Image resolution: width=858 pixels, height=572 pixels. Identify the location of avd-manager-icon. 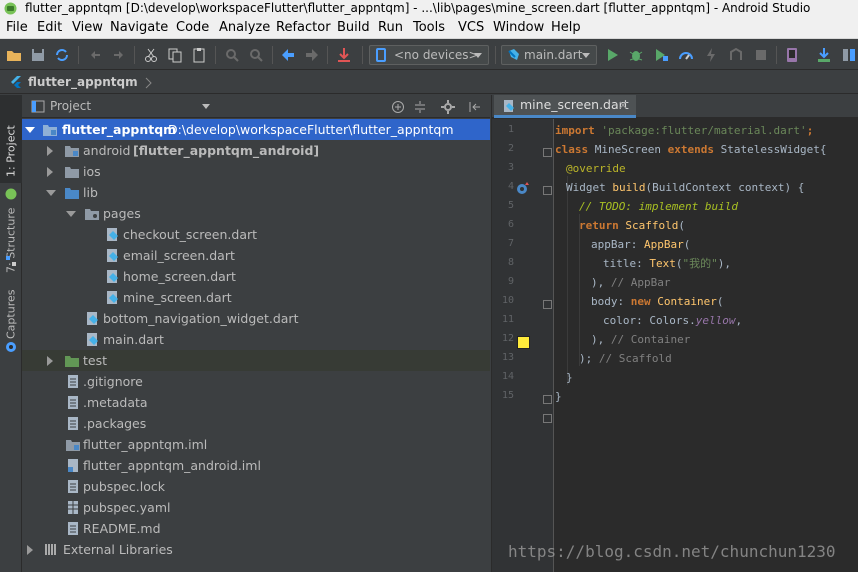
(792, 55).